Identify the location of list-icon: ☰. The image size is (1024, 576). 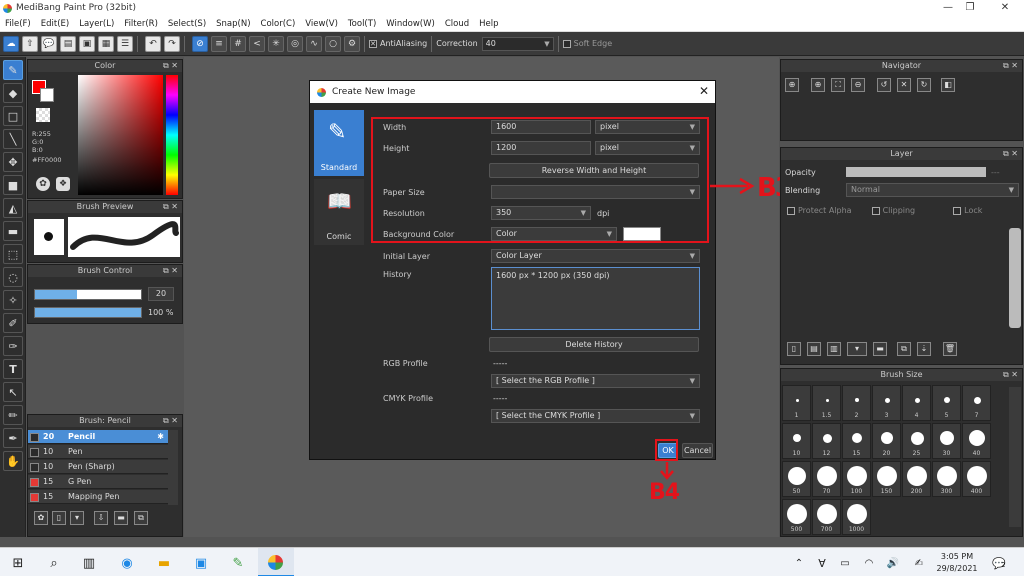
(125, 43).